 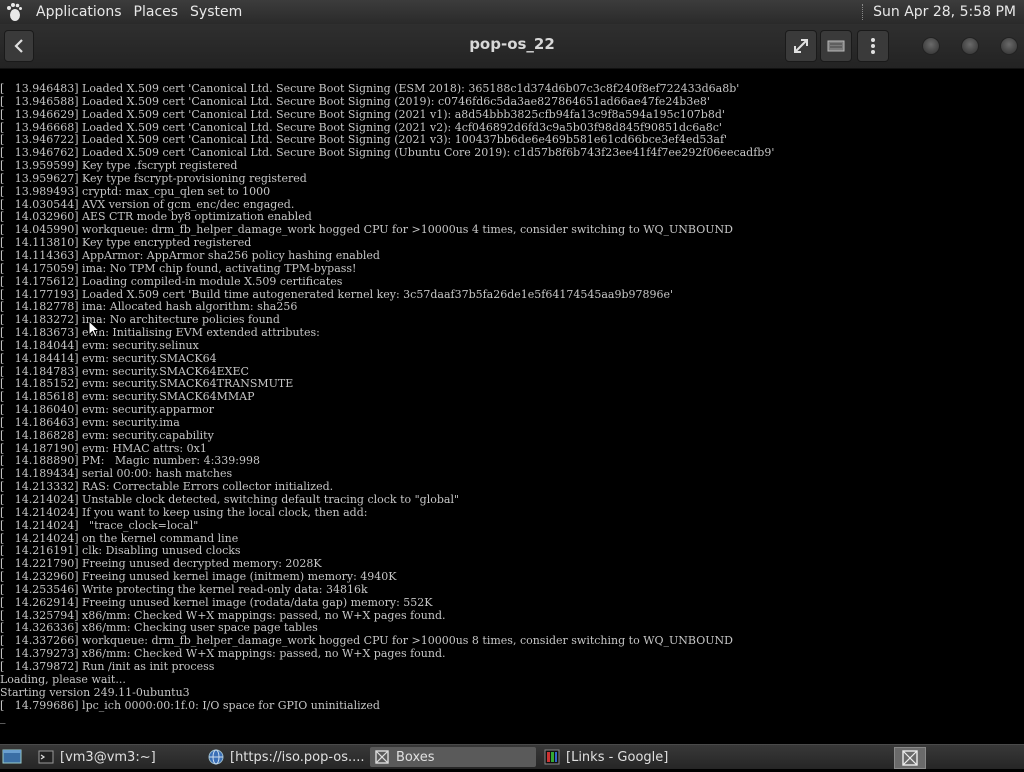 I want to click on back-button, so click(x=19, y=46).